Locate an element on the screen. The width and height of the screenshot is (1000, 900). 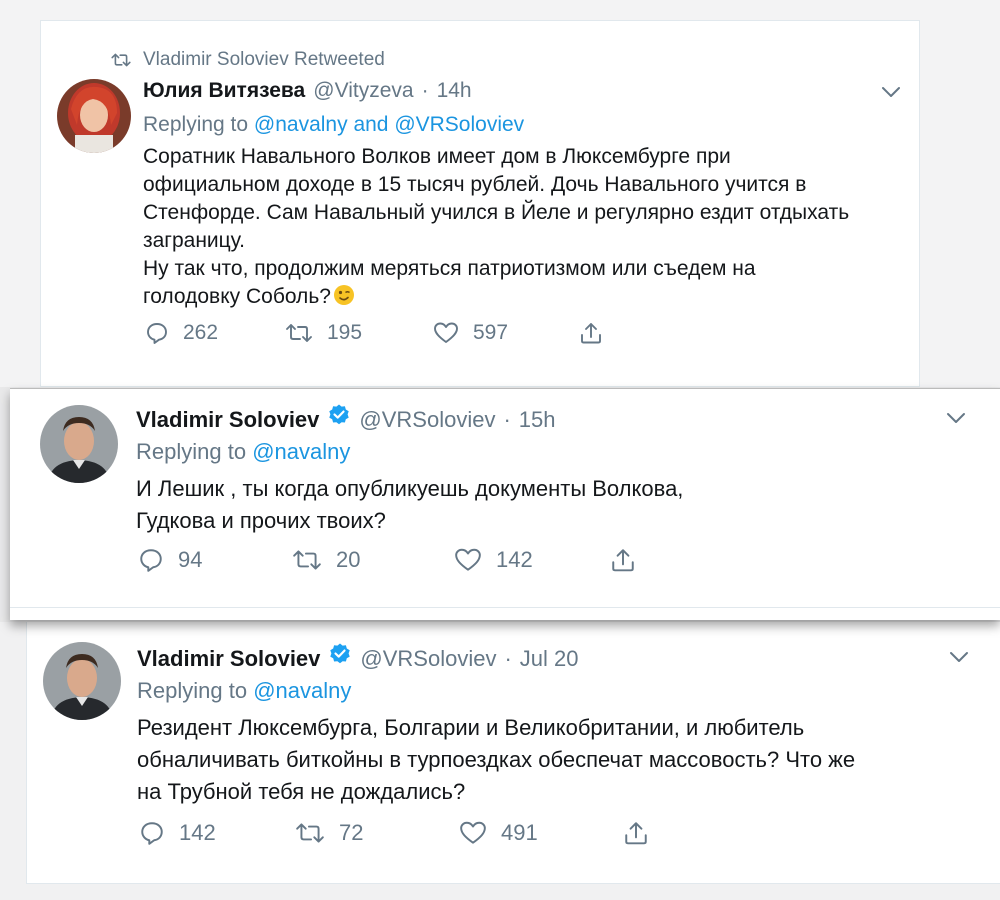
tweet-header: Юлия Витязева @Vityzeva · 14h is located at coordinates (523, 94).